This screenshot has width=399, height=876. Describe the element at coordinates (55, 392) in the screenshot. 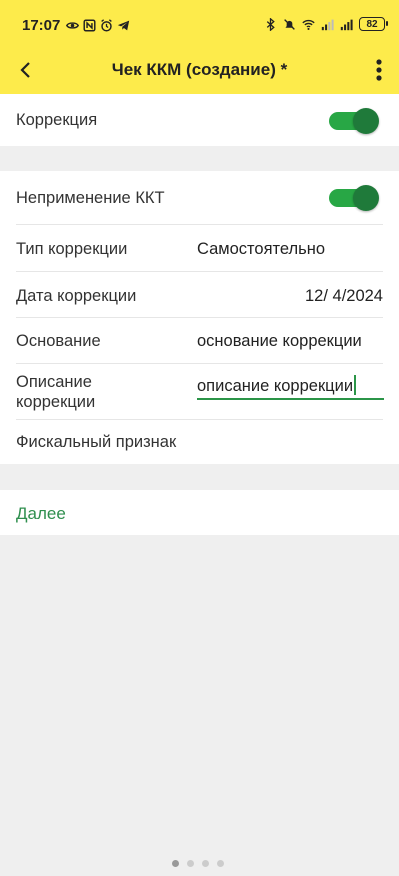

I see `description-label: Описание коррекции` at that location.